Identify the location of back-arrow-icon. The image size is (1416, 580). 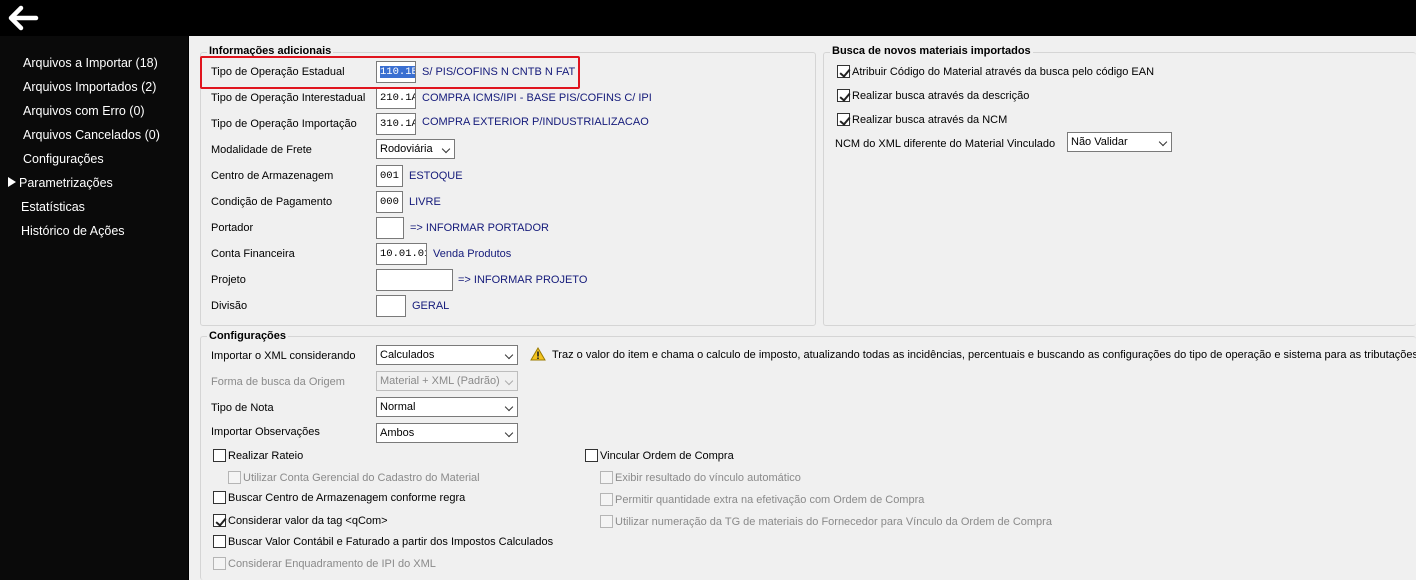
(23, 18).